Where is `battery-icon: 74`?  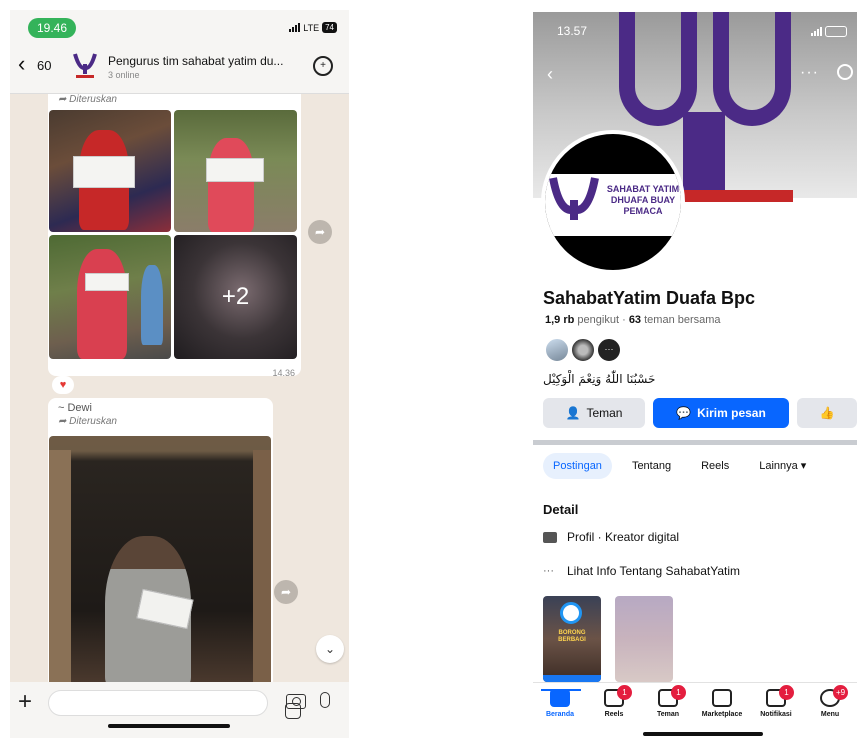 battery-icon: 74 is located at coordinates (329, 27).